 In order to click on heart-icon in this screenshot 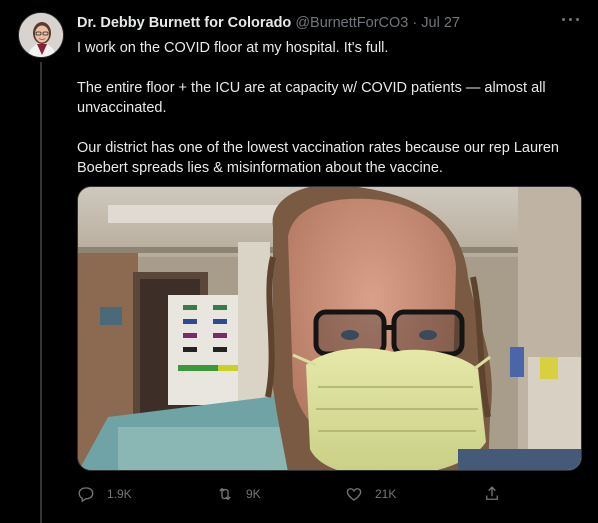, I will do `click(354, 494)`.